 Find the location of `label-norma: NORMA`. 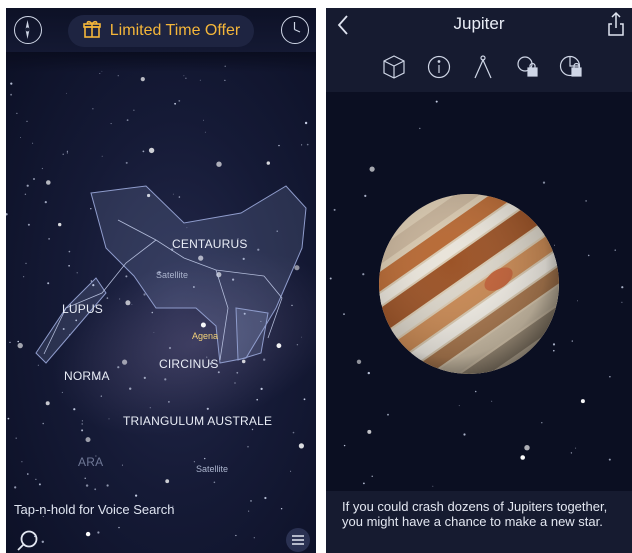

label-norma: NORMA is located at coordinates (87, 376).